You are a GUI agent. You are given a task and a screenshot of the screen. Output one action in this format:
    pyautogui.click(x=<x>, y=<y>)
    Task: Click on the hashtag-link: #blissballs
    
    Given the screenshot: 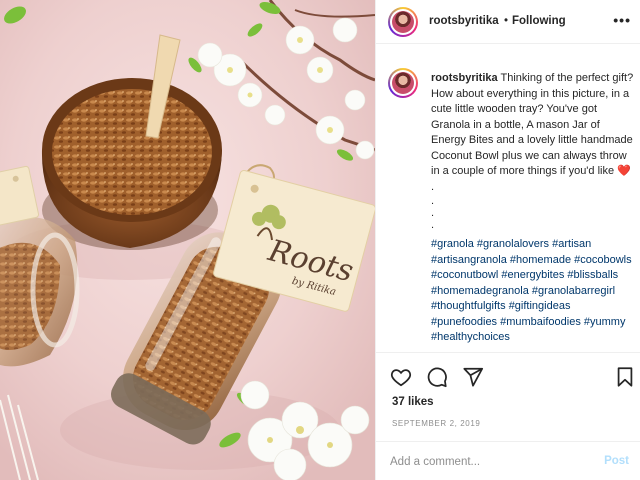 What is the action you would take?
    pyautogui.click(x=592, y=275)
    